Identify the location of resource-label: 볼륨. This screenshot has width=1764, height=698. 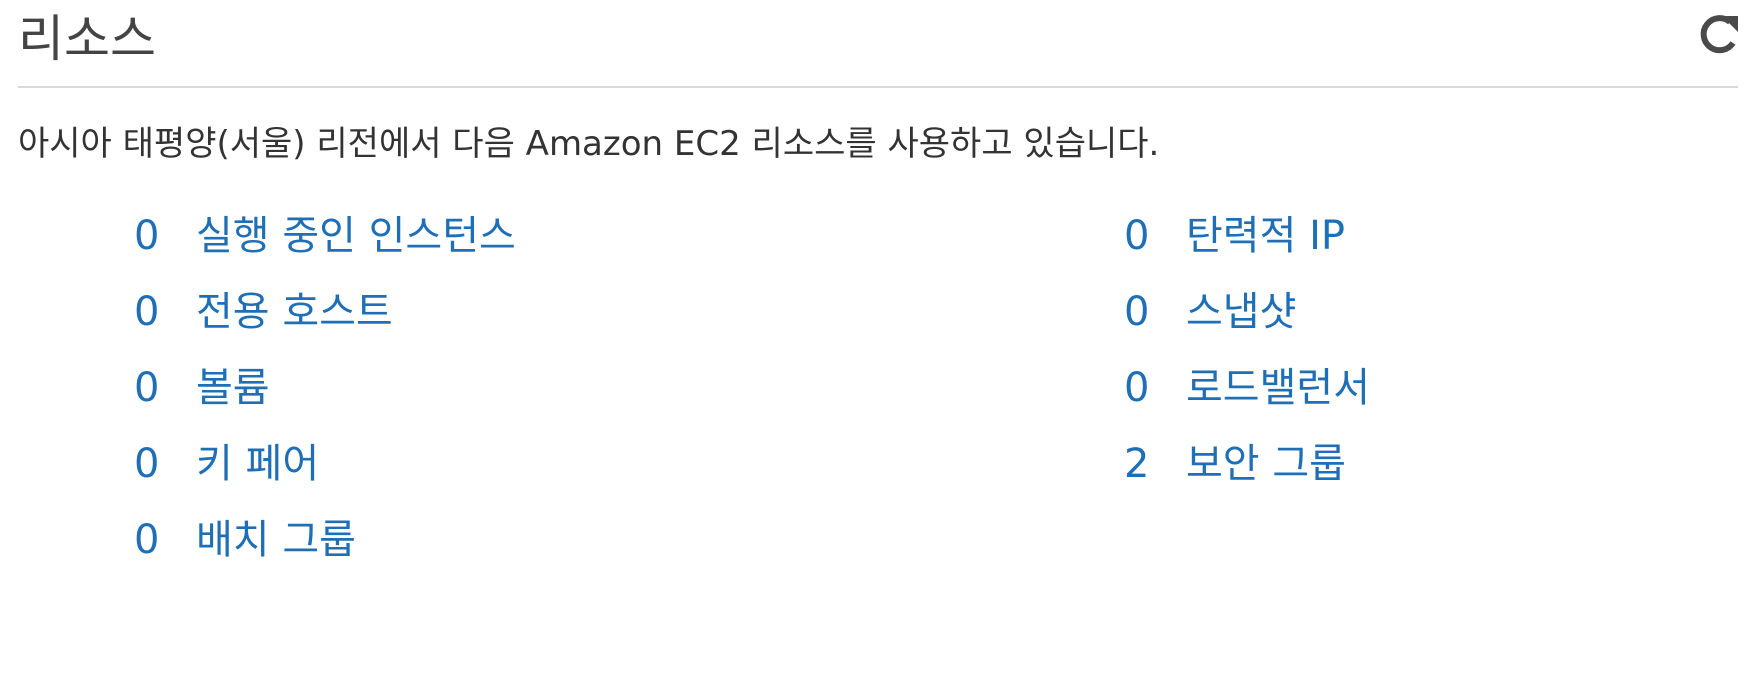
(233, 388).